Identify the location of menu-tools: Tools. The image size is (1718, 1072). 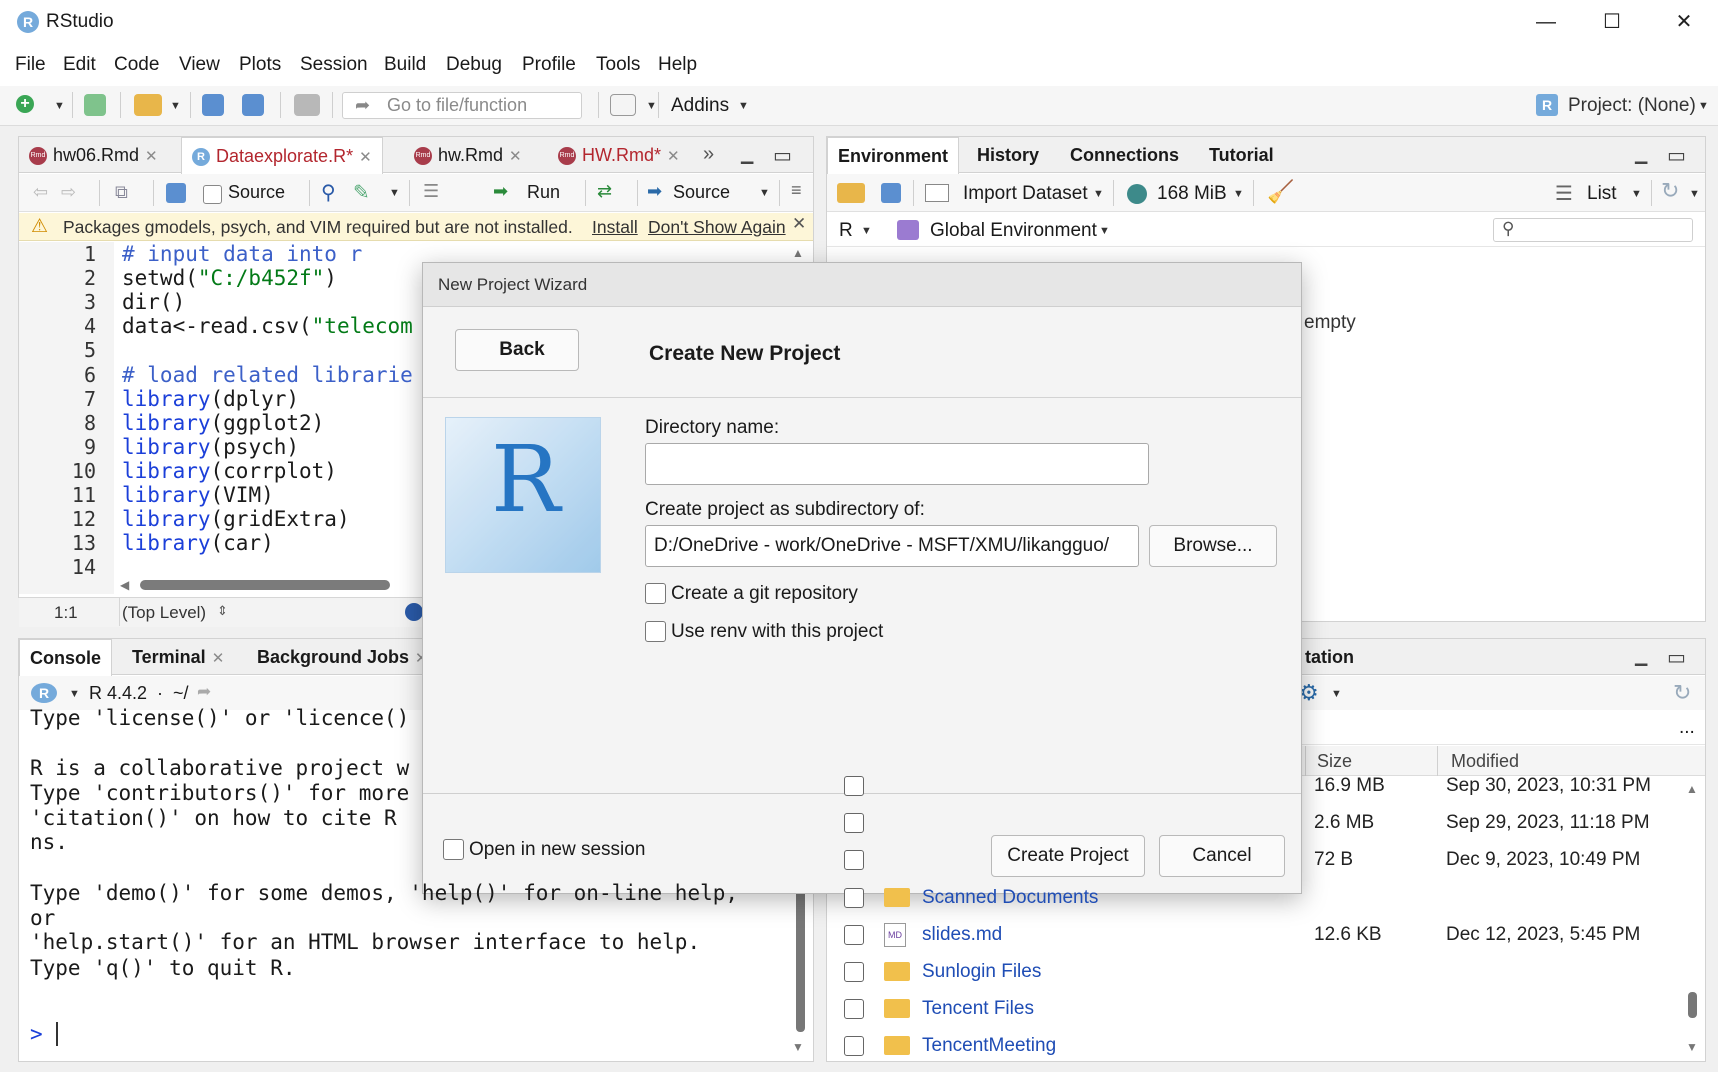
(618, 65).